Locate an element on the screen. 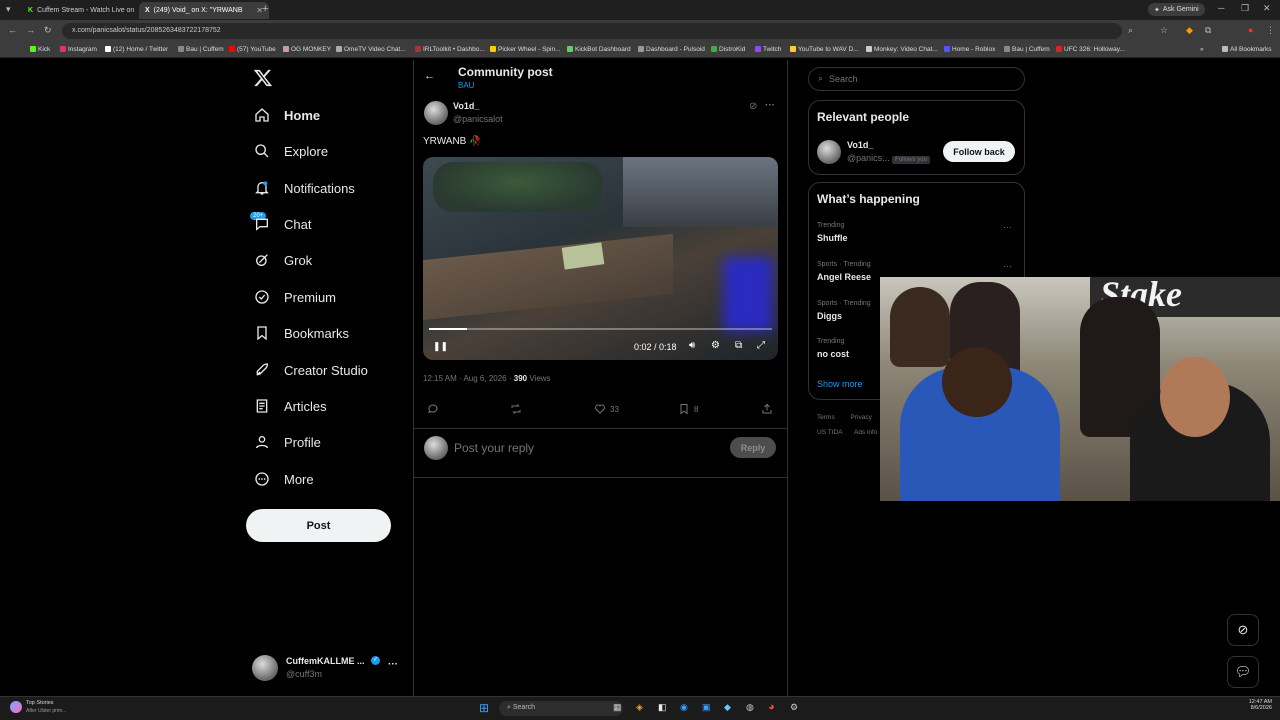 Image resolution: width=1280 pixels, height=720 pixels. edge-icon: ◉ is located at coordinates (684, 707).